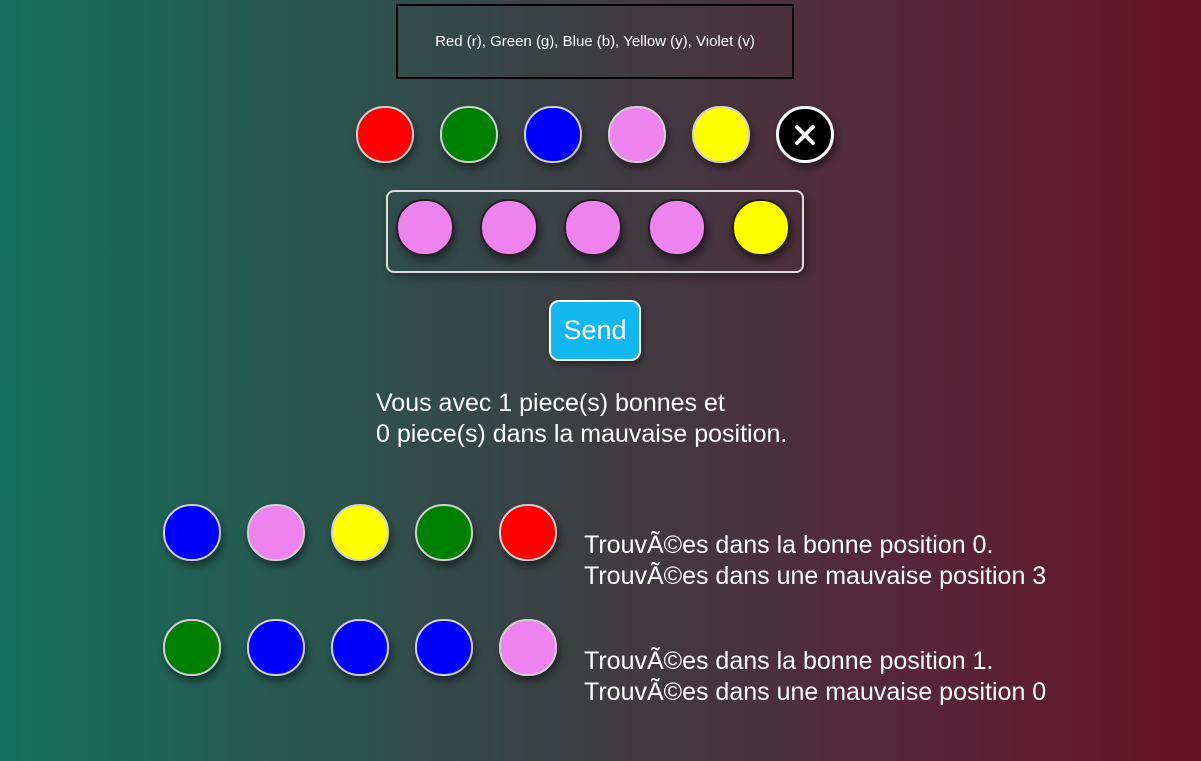 The height and width of the screenshot is (761, 1201). I want to click on palette-violet-button, so click(637, 134).